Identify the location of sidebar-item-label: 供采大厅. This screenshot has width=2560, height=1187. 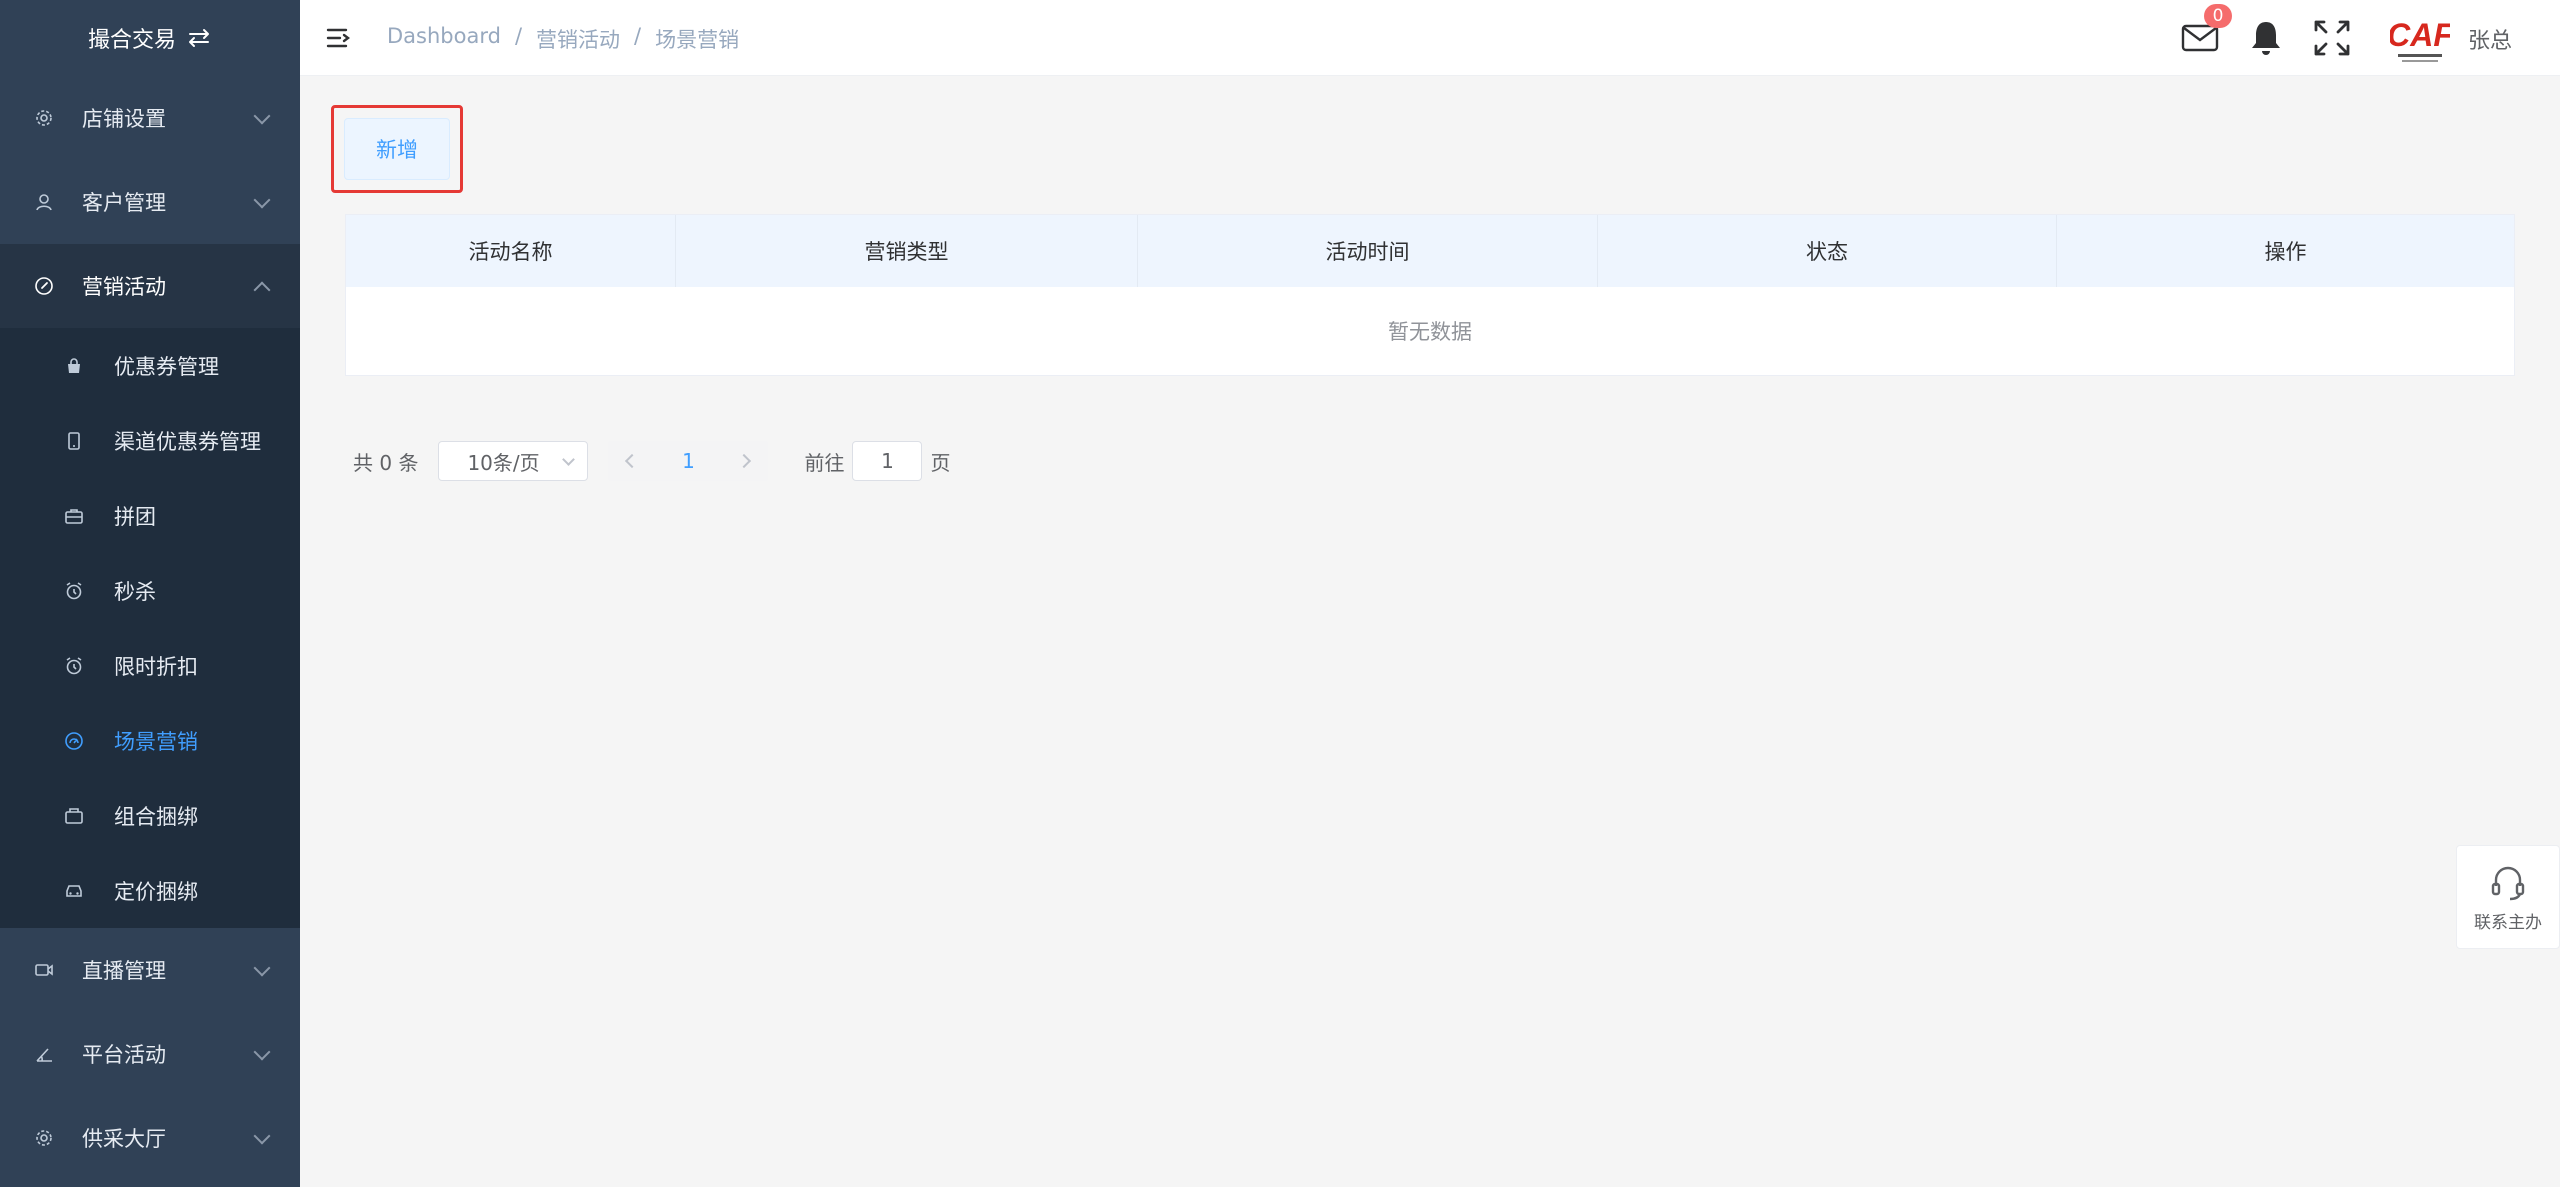
(124, 1139).